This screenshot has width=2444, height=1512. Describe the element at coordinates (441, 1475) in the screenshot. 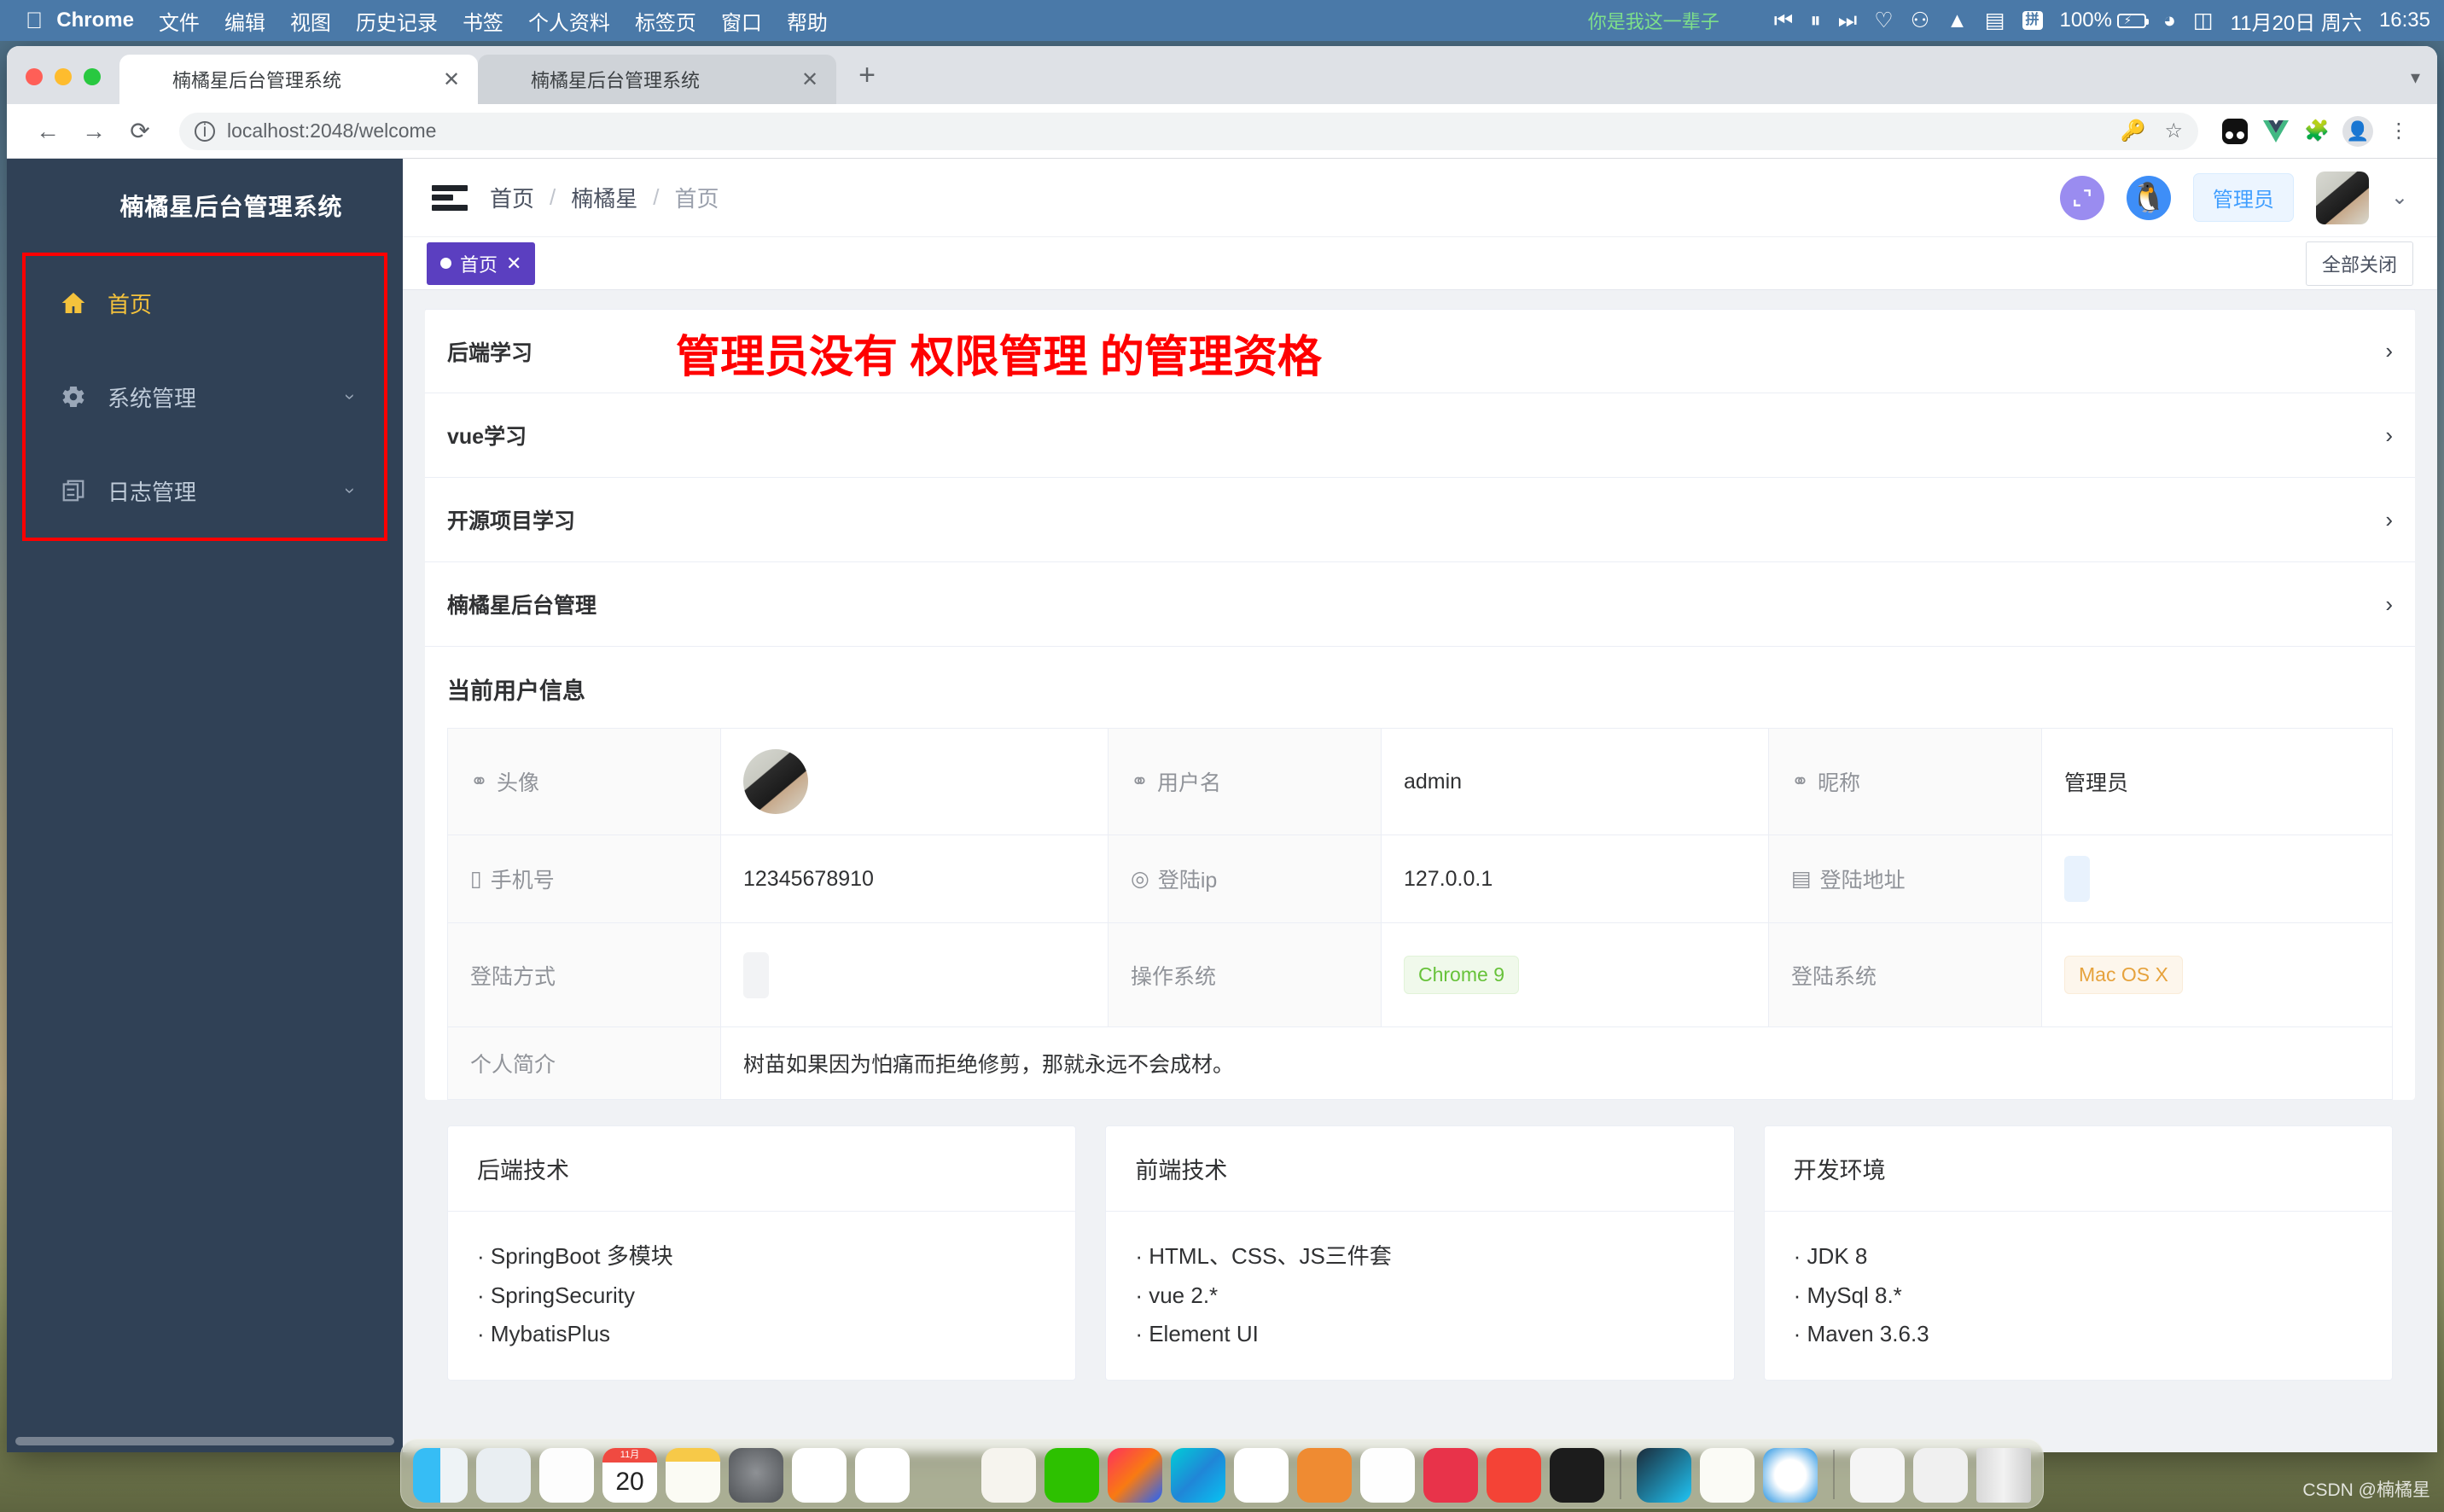

I see `dock-app-finder` at that location.